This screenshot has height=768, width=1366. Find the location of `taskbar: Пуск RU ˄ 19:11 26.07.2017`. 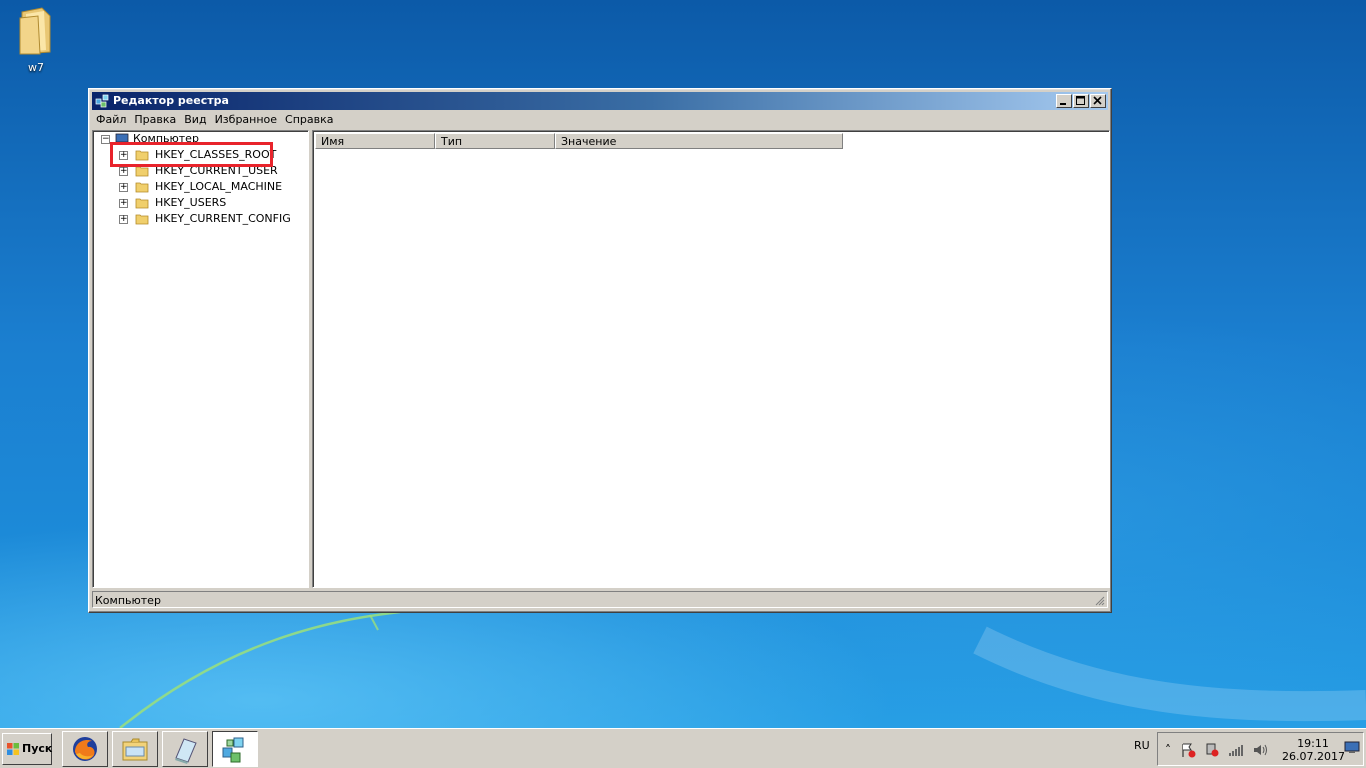

taskbar: Пуск RU ˄ 19:11 26.07.2017 is located at coordinates (683, 748).